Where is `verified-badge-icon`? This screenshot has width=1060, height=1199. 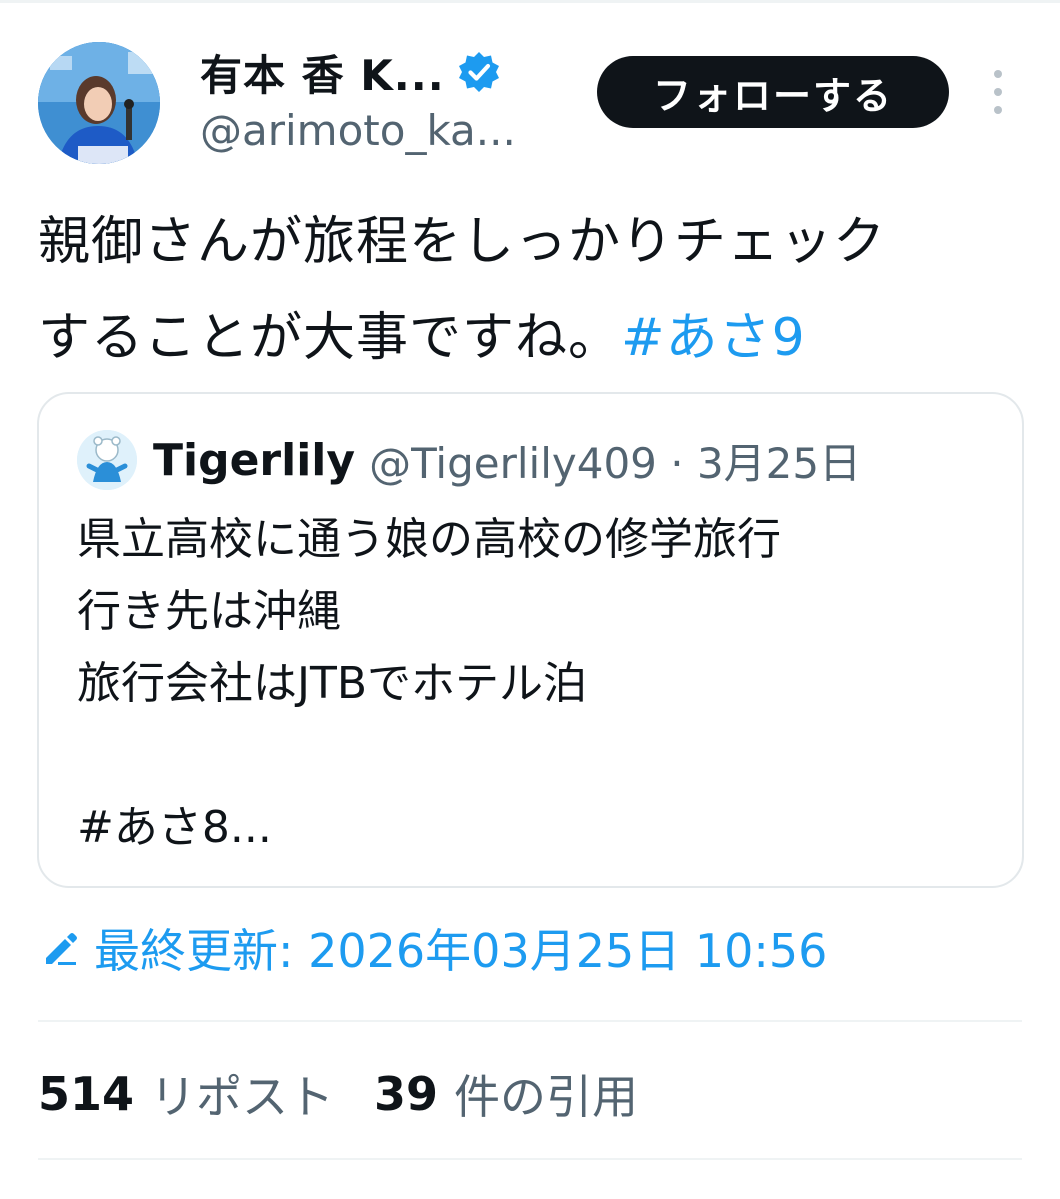
verified-badge-icon is located at coordinates (478, 72).